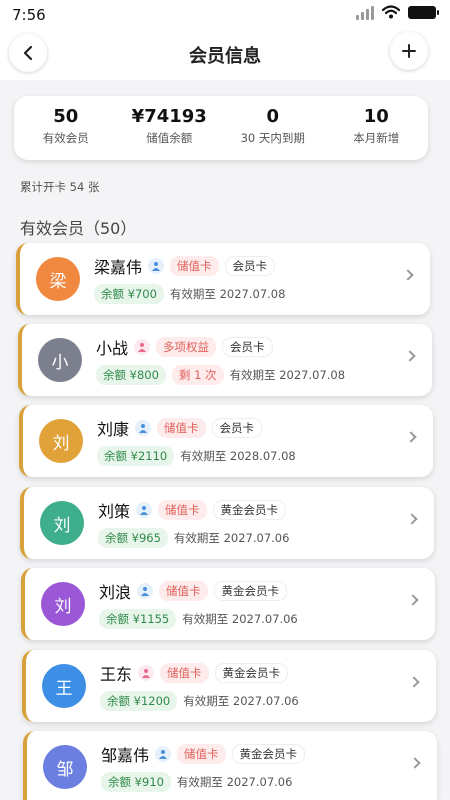 The height and width of the screenshot is (800, 450). I want to click on member-info-row: 余额 ¥800 剩 1 次 有效期至 2027.07.08, so click(220, 375).